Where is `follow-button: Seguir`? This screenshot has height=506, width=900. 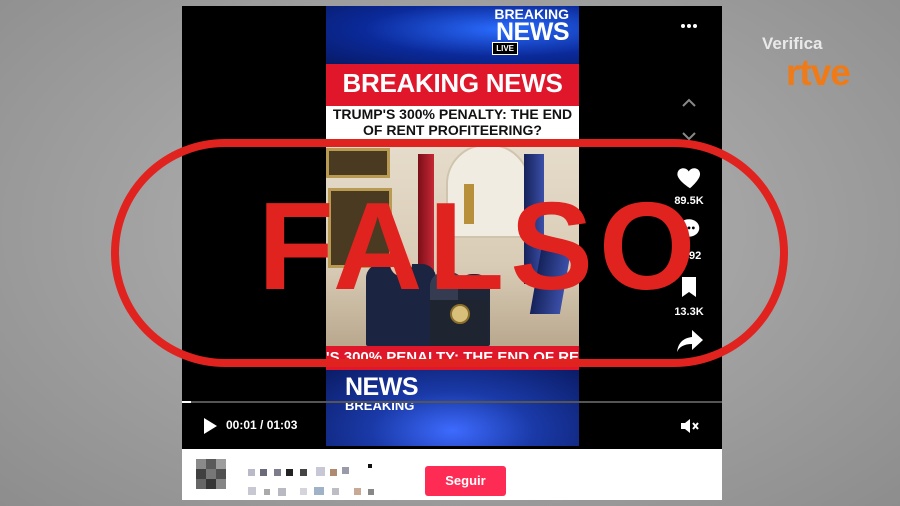 follow-button: Seguir is located at coordinates (465, 481).